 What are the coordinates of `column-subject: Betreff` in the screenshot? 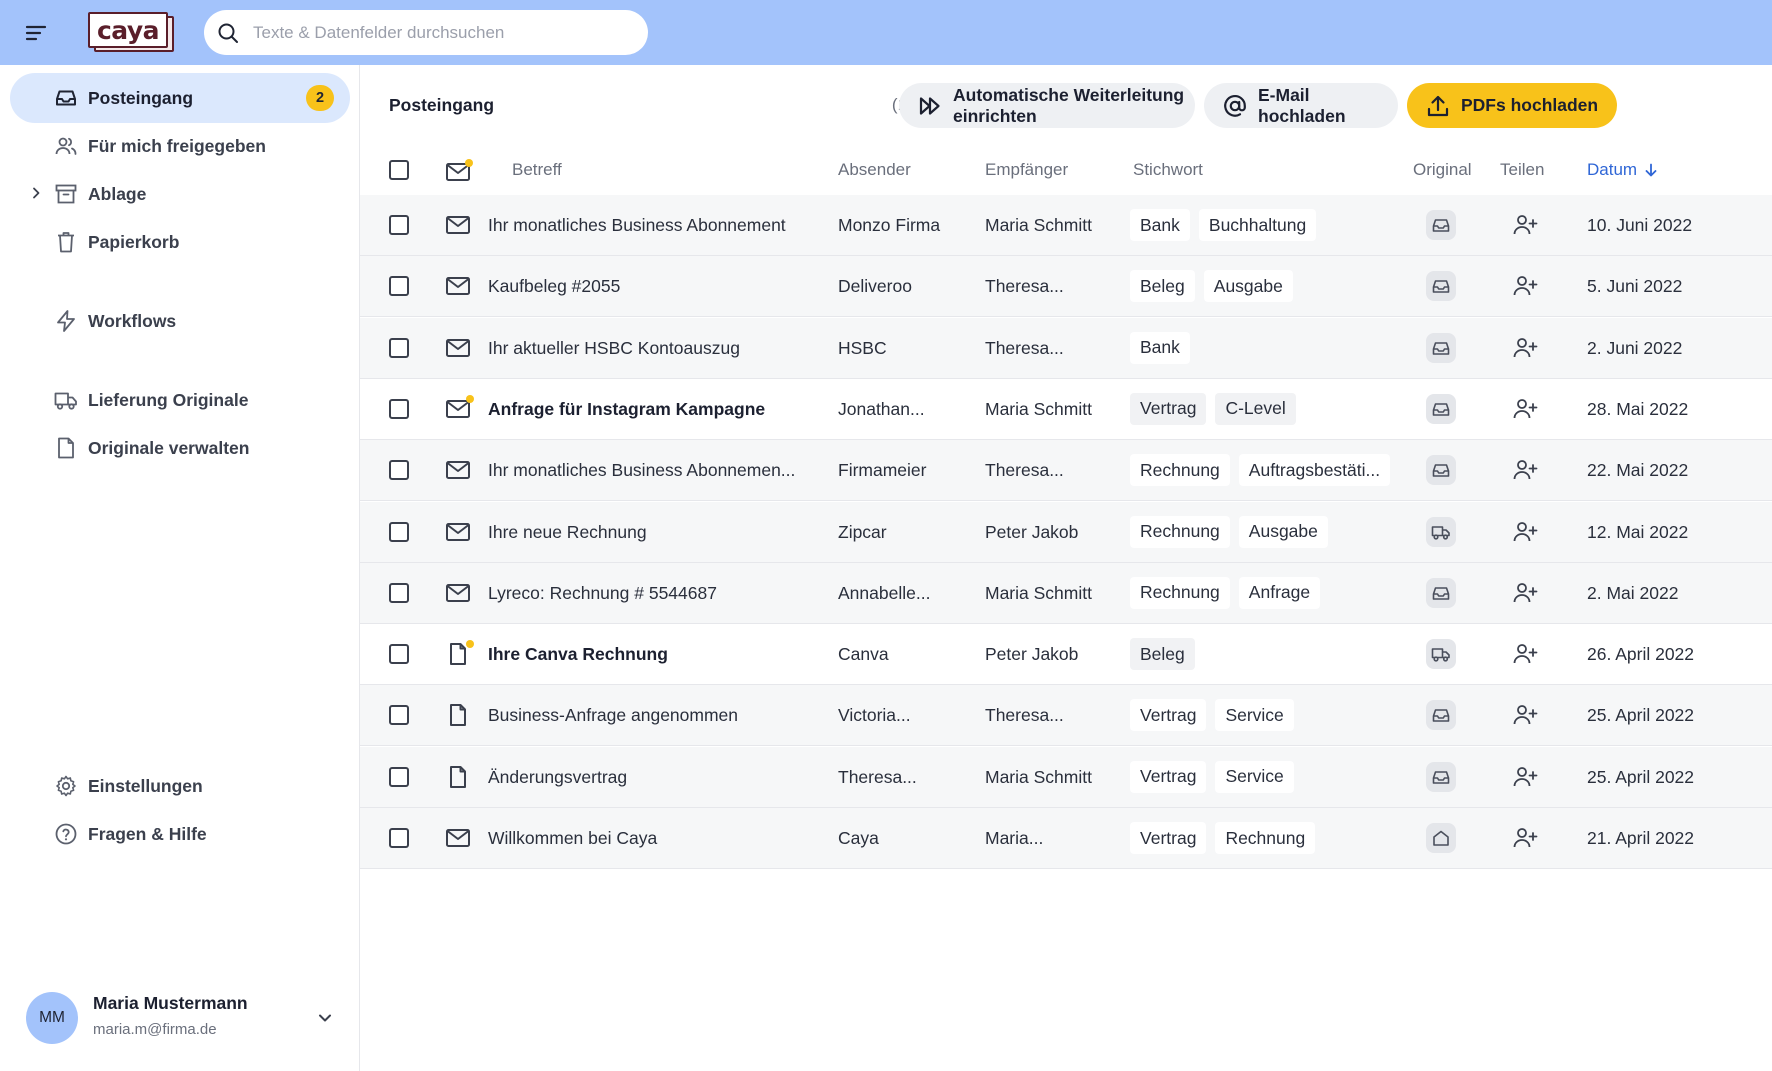 It's located at (537, 170).